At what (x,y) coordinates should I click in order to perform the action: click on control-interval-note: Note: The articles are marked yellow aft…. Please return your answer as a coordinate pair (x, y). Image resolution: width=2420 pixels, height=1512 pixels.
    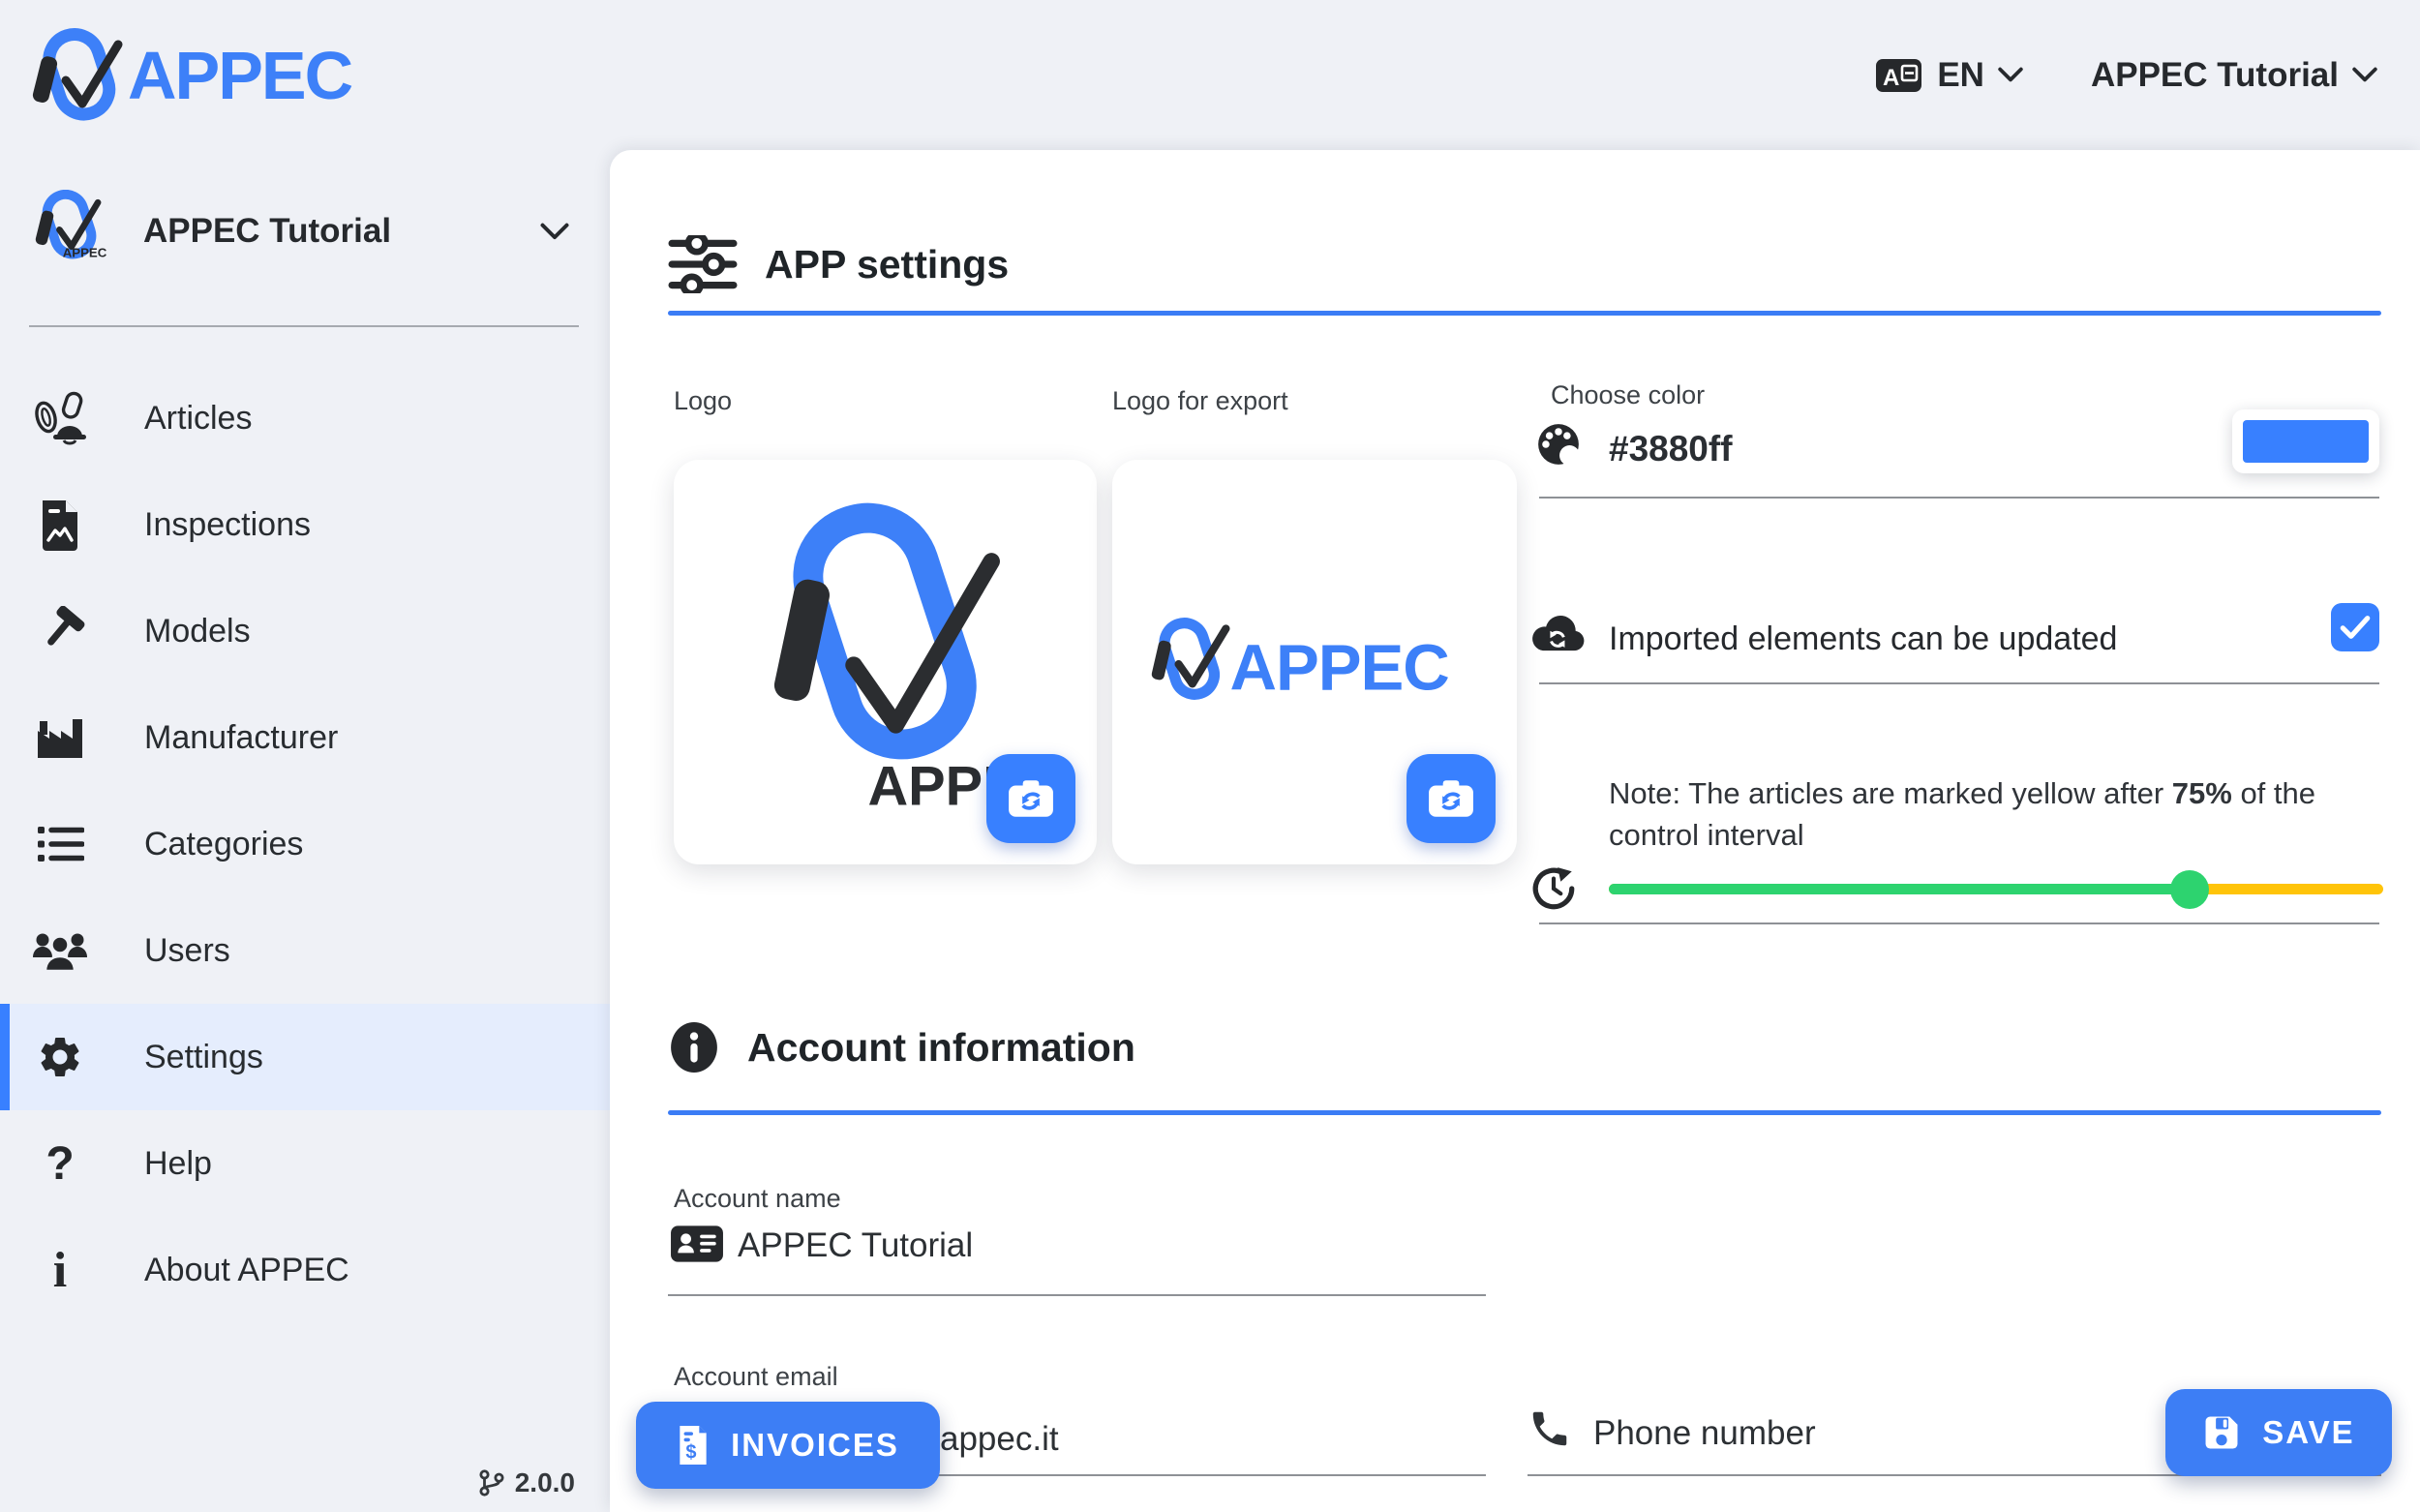
    Looking at the image, I should click on (1996, 815).